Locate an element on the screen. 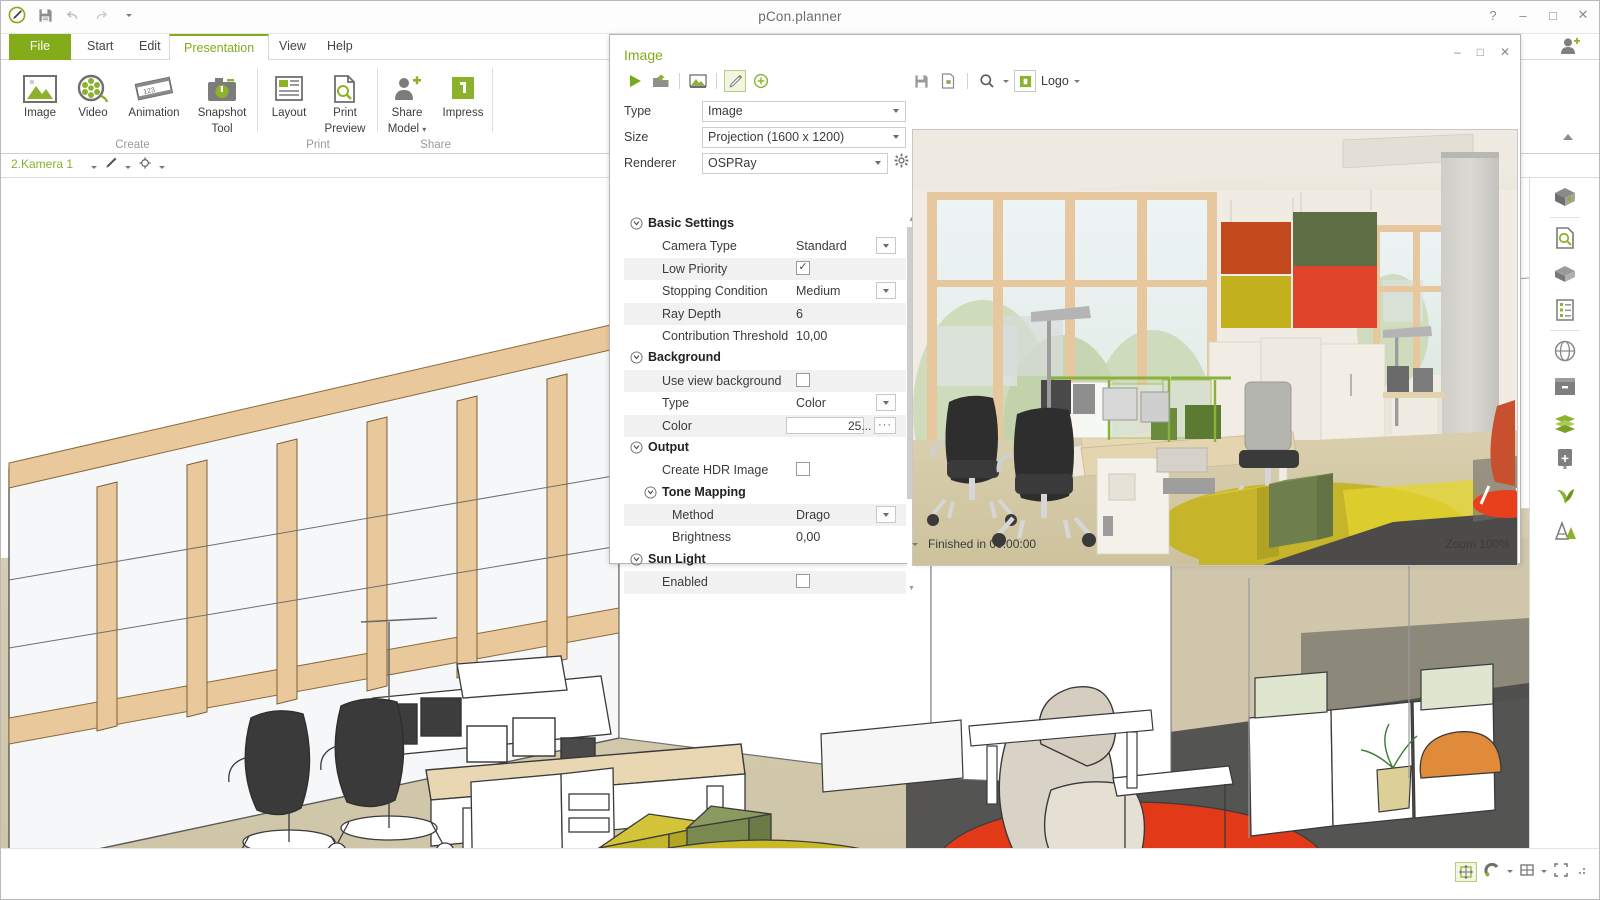 The height and width of the screenshot is (900, 1600). background-type-dropdown is located at coordinates (886, 403).